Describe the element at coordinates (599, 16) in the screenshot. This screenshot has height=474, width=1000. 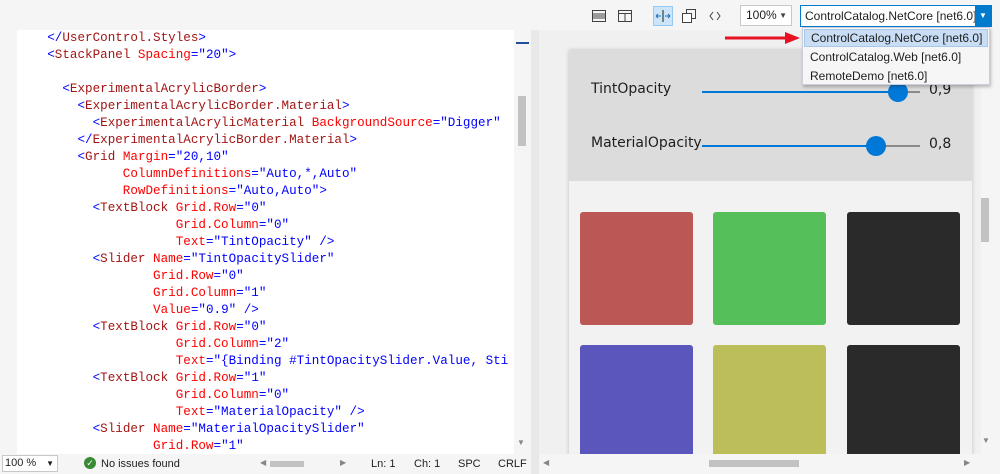
I see `split-horizontal-icon` at that location.